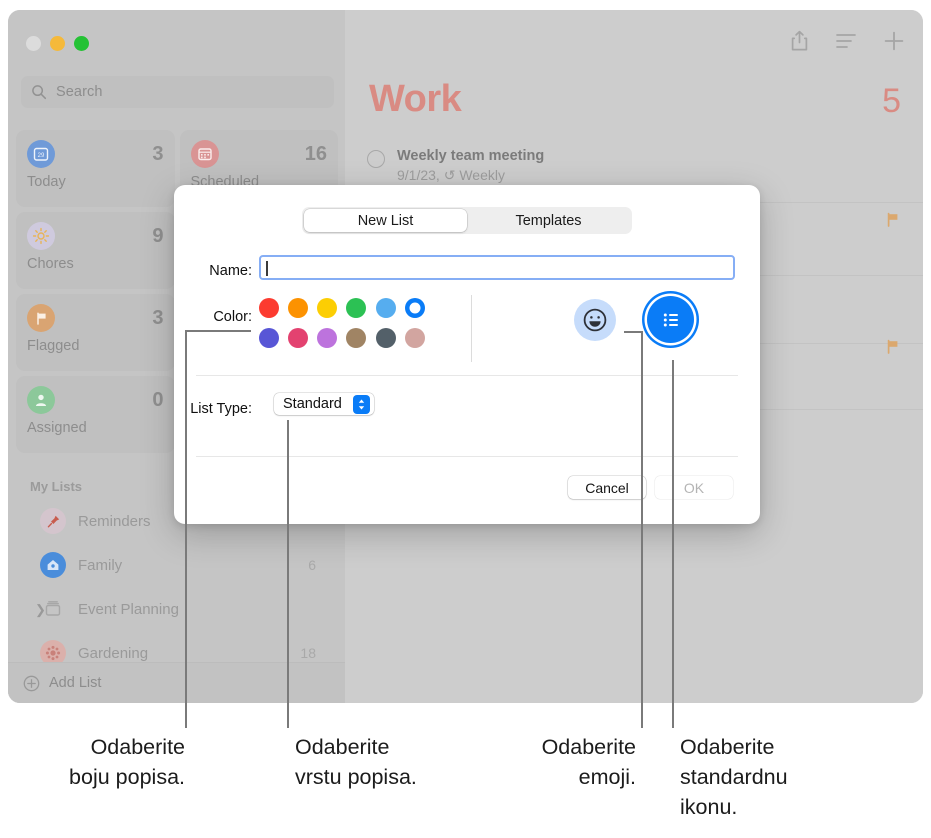  What do you see at coordinates (95, 250) in the screenshot?
I see `smart-list-chores: 9 Chores` at bounding box center [95, 250].